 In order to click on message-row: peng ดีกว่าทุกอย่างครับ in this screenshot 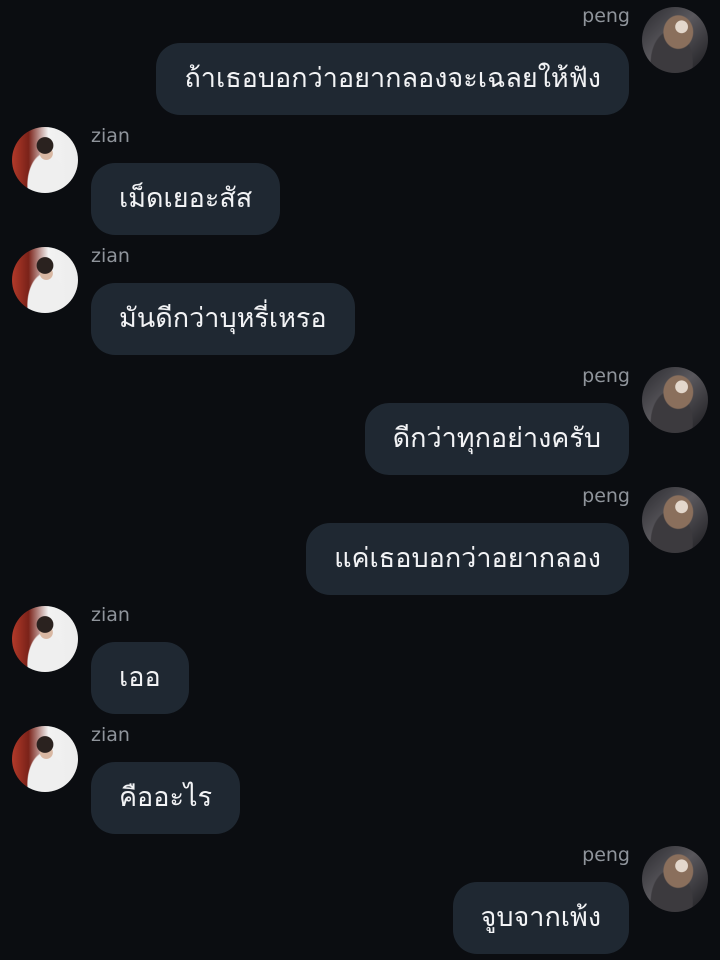, I will do `click(360, 420)`.